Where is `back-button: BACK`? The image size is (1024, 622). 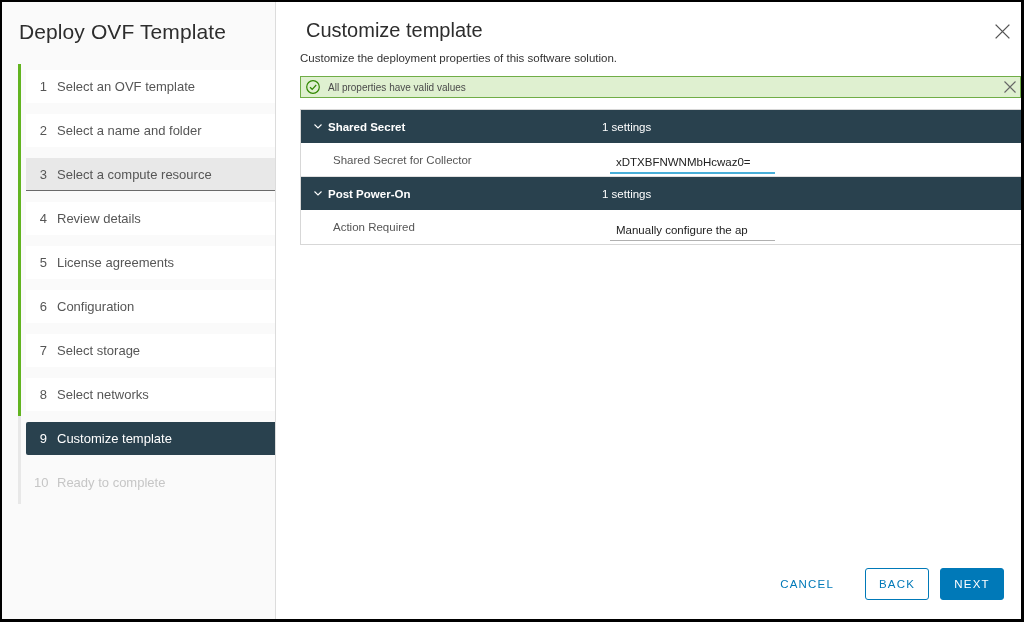 back-button: BACK is located at coordinates (897, 584).